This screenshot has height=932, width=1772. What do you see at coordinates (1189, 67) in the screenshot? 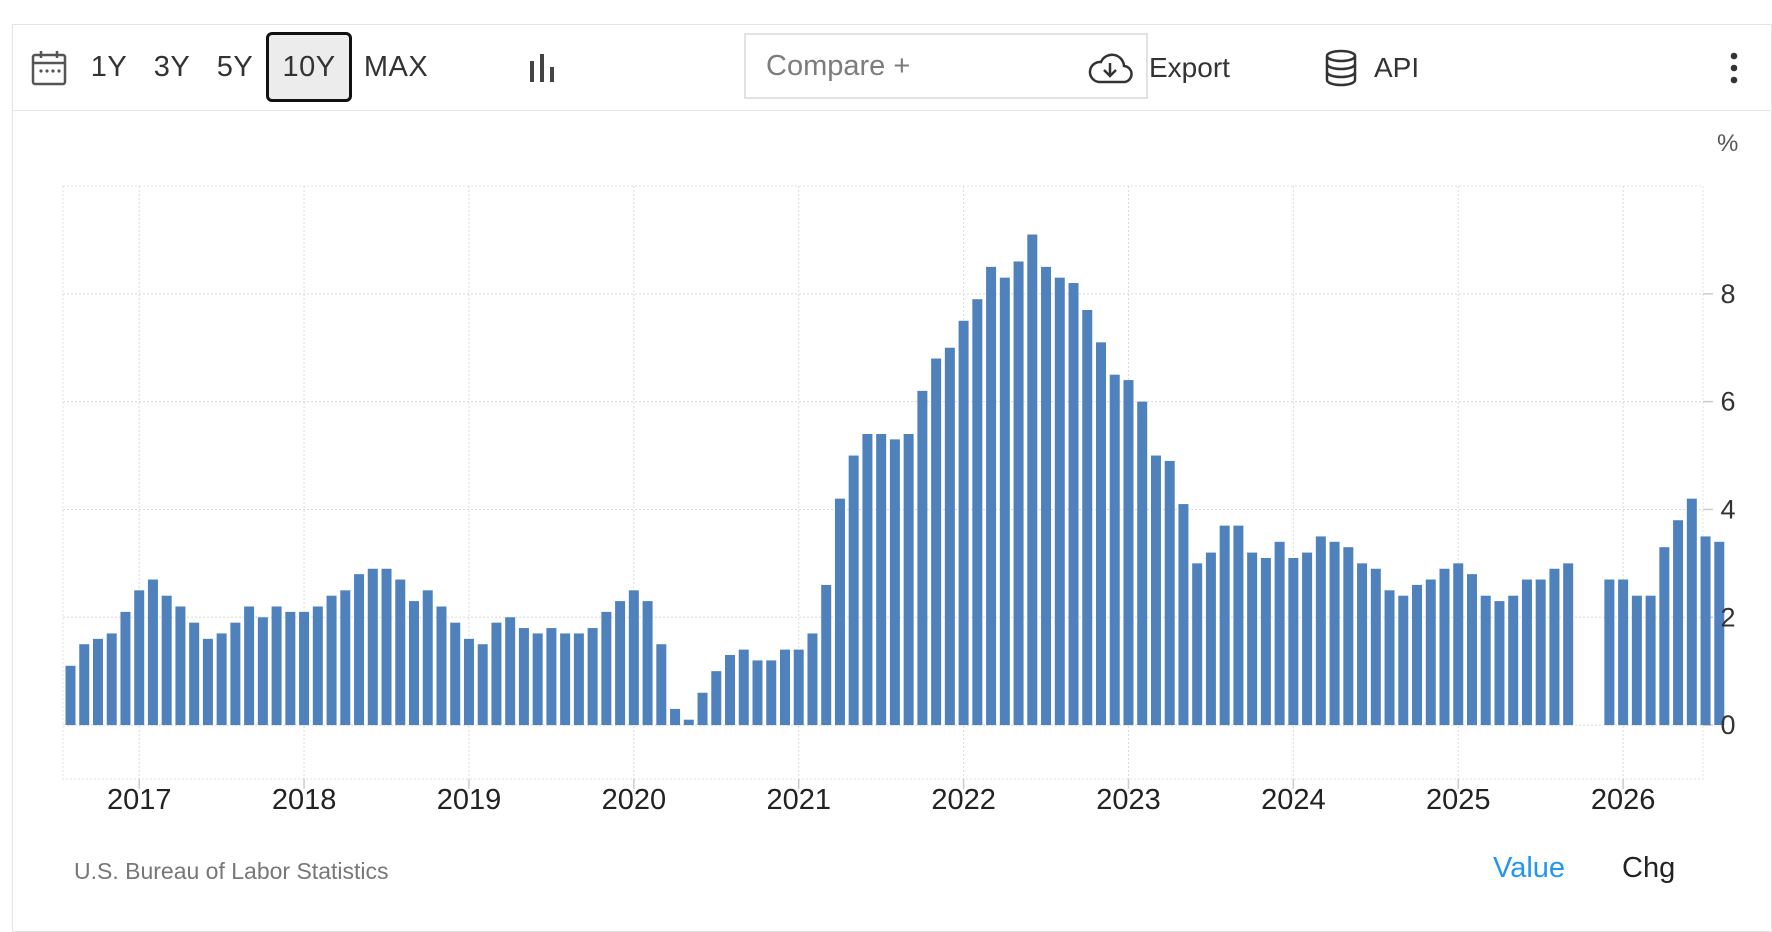
I see `export-label: Export` at bounding box center [1189, 67].